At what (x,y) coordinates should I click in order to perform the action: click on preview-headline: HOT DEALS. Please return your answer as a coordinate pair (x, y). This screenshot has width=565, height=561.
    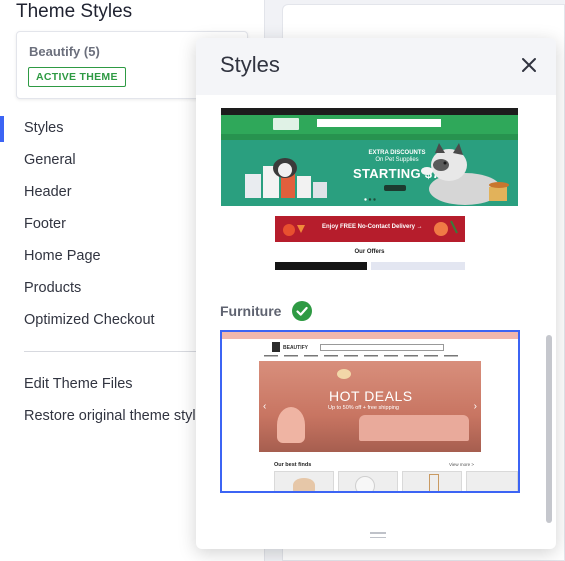
    Looking at the image, I should click on (371, 396).